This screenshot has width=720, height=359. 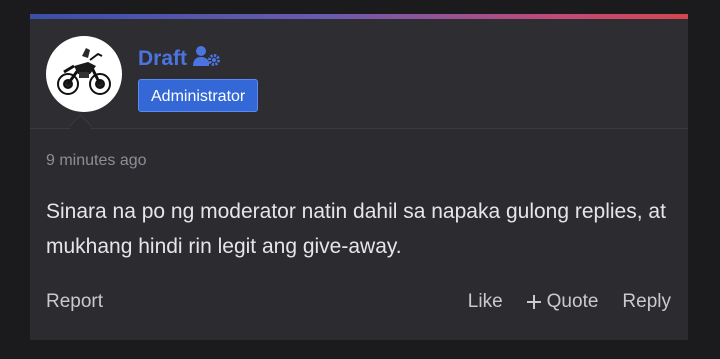 What do you see at coordinates (96, 161) in the screenshot?
I see `post-timestamp: 9 minutes ago` at bounding box center [96, 161].